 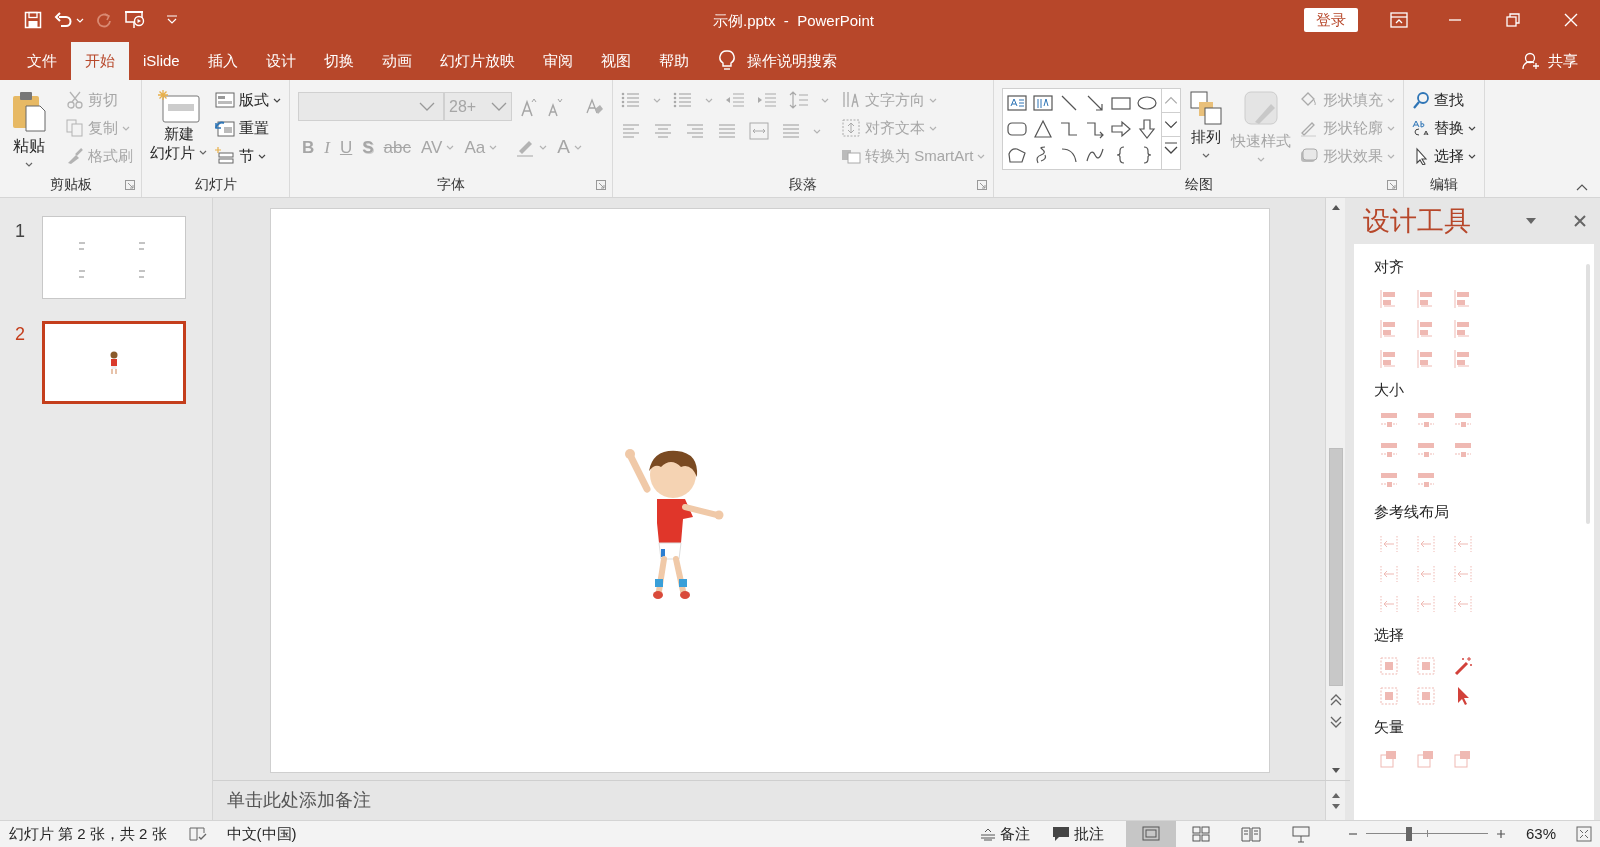 What do you see at coordinates (555, 106) in the screenshot?
I see `shrink-font-icon` at bounding box center [555, 106].